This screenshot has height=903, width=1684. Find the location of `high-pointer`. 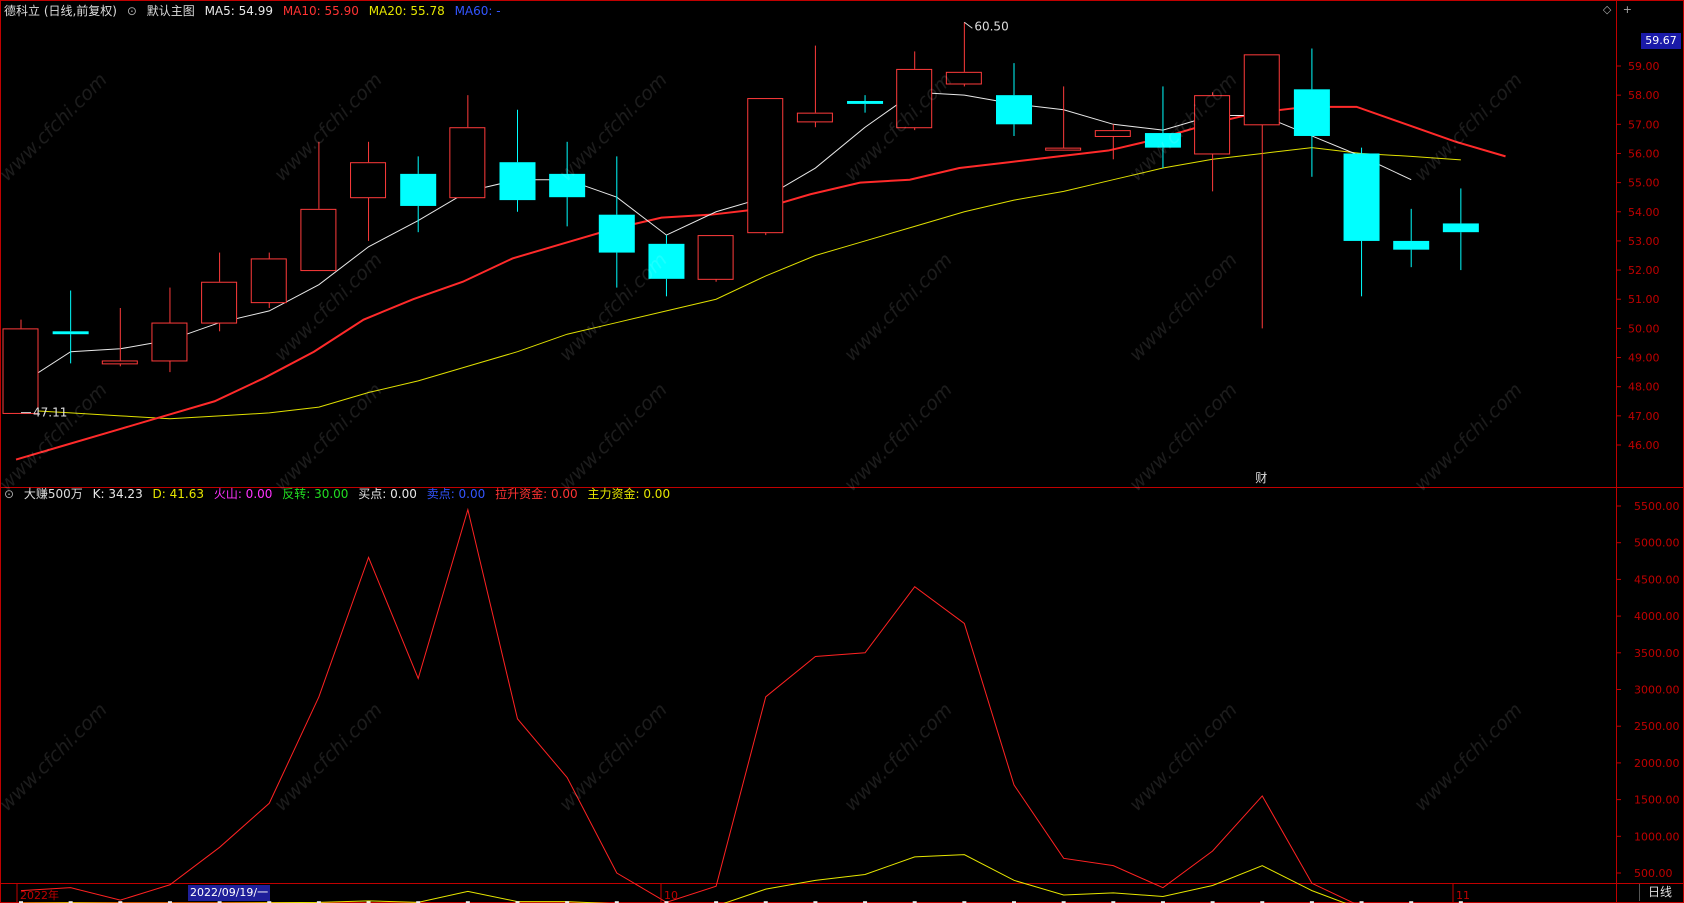

high-pointer is located at coordinates (968, 25).